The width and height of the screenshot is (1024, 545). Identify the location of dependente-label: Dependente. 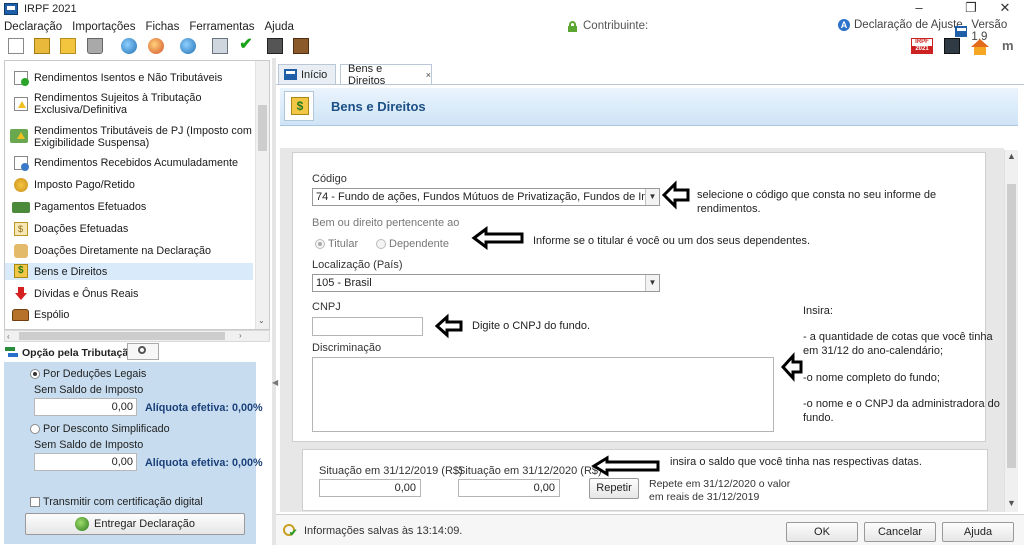
(419, 244).